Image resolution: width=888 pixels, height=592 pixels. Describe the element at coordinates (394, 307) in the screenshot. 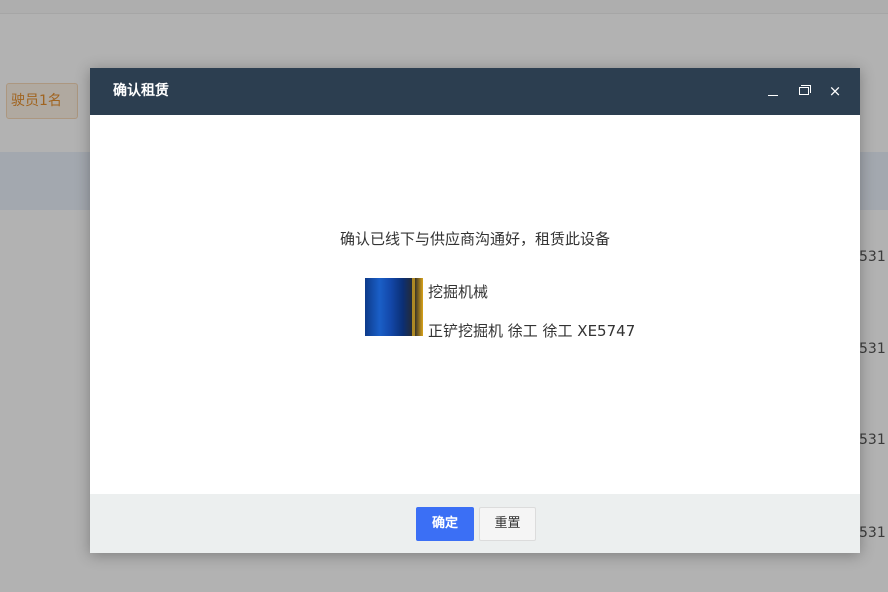

I see `equipment-thumbnail` at that location.